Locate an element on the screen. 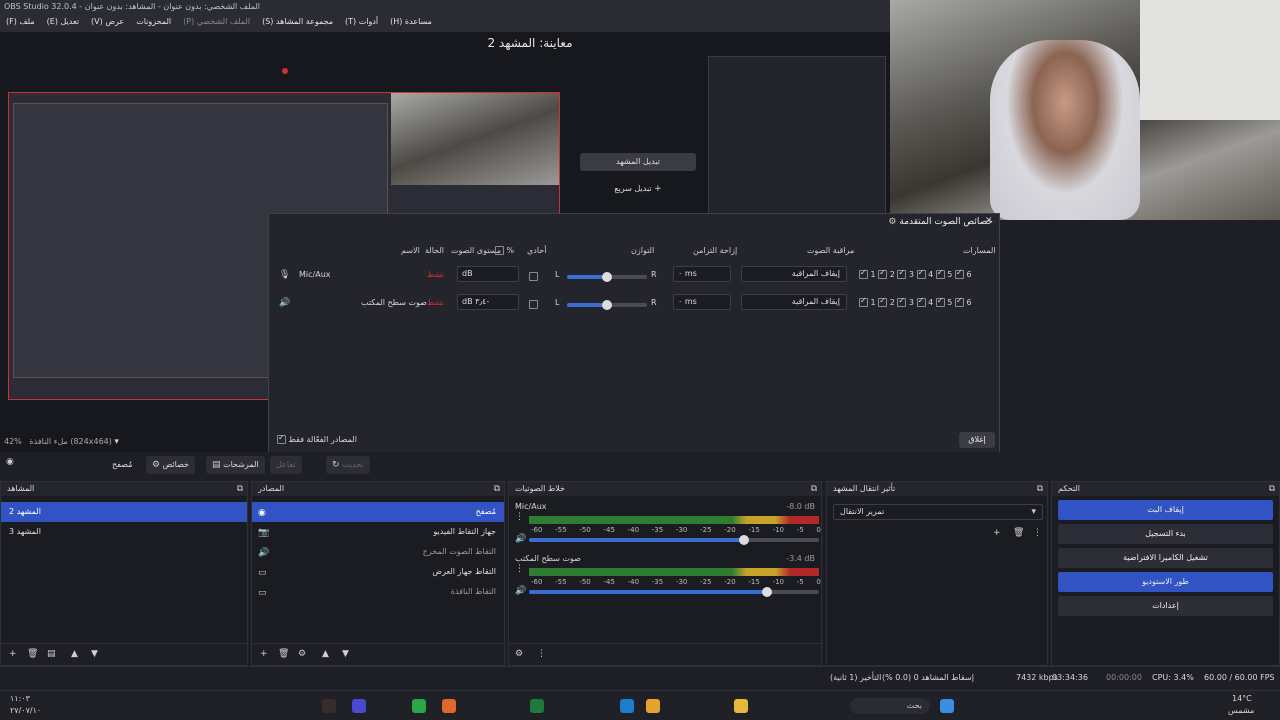 Image resolution: width=1280 pixels, height=720 pixels. volume-input: dB is located at coordinates (488, 274).